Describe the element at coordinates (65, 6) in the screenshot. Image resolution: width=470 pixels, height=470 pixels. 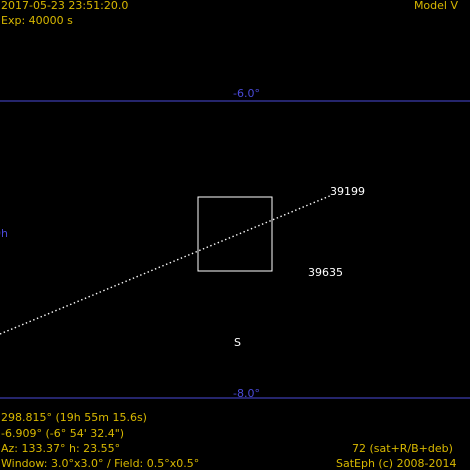
I see `datetime-readout: 2017-05-23 23:51:20.0` at that location.